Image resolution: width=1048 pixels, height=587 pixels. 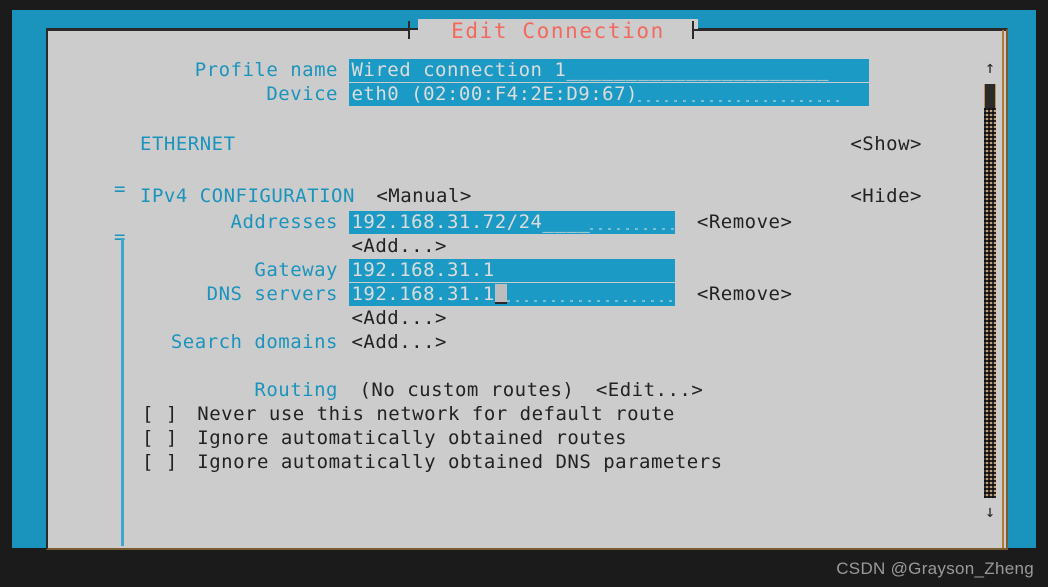 I want to click on text-cursor, so click(x=500, y=294).